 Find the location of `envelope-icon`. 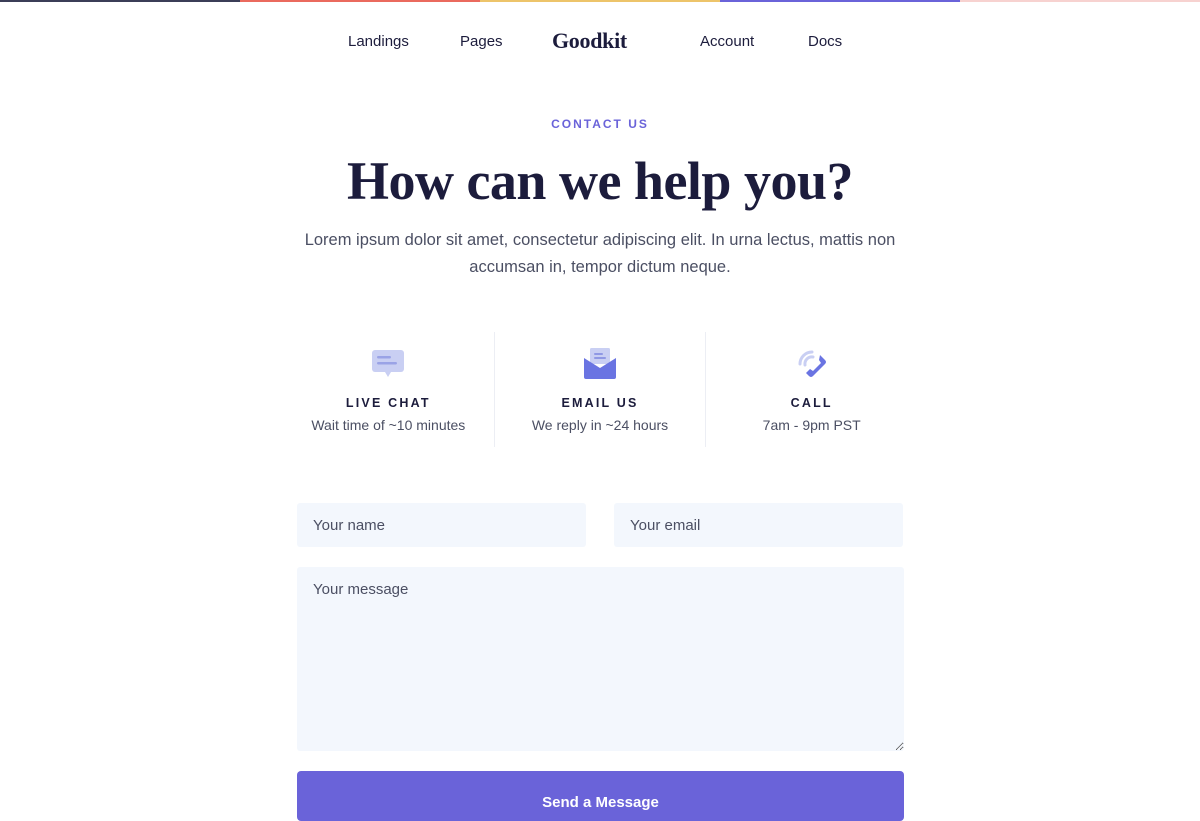

envelope-icon is located at coordinates (600, 363).